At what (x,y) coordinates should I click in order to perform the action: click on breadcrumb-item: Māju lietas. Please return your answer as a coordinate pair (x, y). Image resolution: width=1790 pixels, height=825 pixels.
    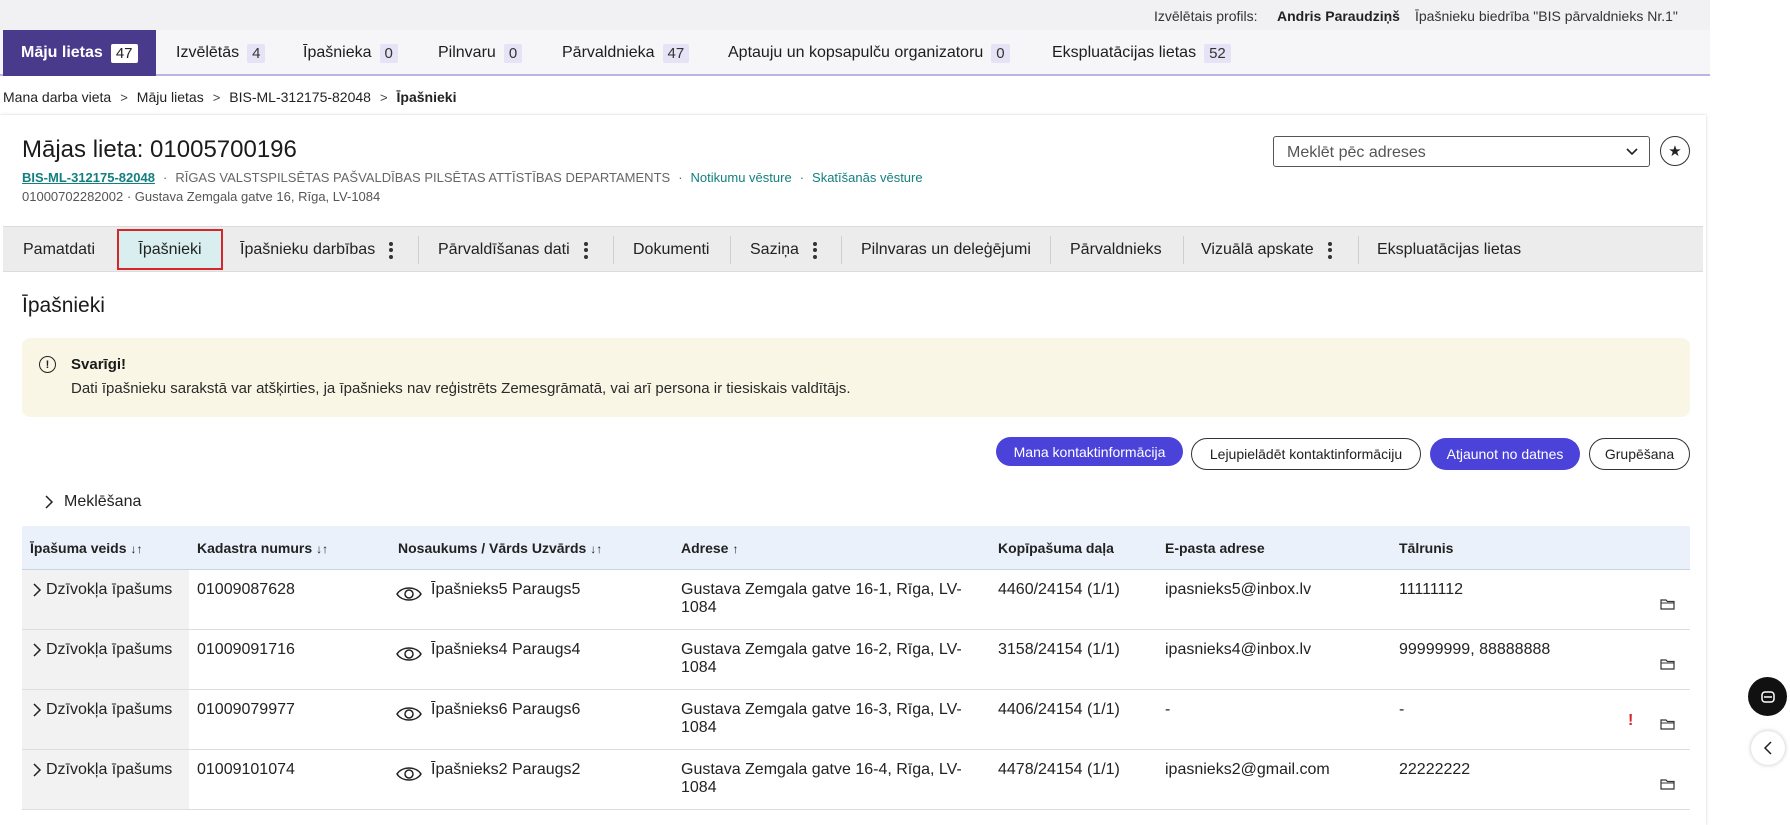
    Looking at the image, I should click on (170, 97).